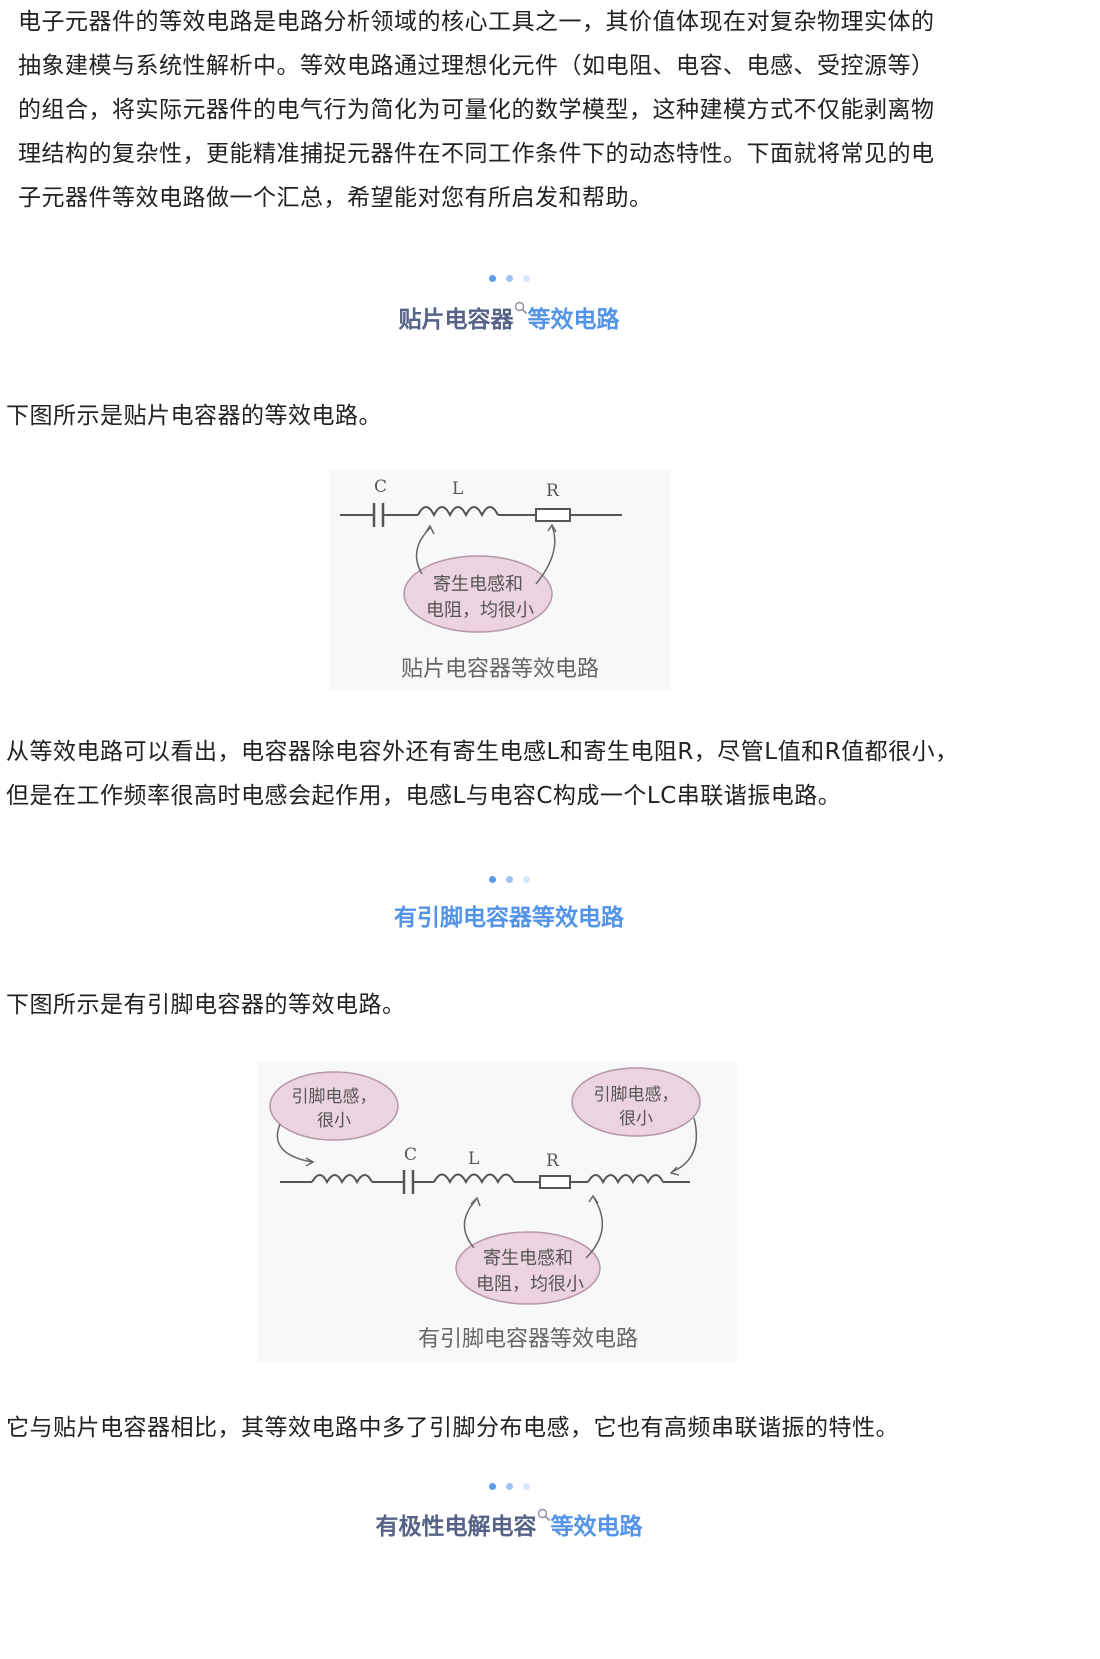 The image size is (1100, 1659). I want to click on section3-heading: 有极性电解电容 等效电路, so click(509, 1525).